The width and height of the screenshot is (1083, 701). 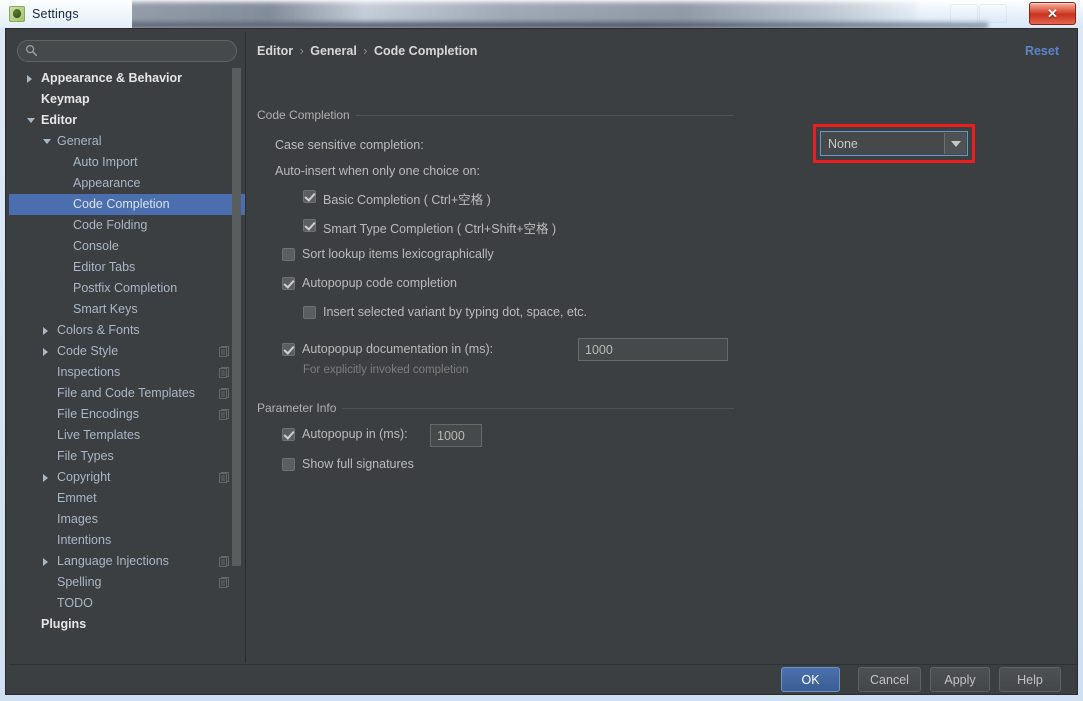 What do you see at coordinates (127, 99) in the screenshot?
I see `sidebar-item-keymap: Keymap` at bounding box center [127, 99].